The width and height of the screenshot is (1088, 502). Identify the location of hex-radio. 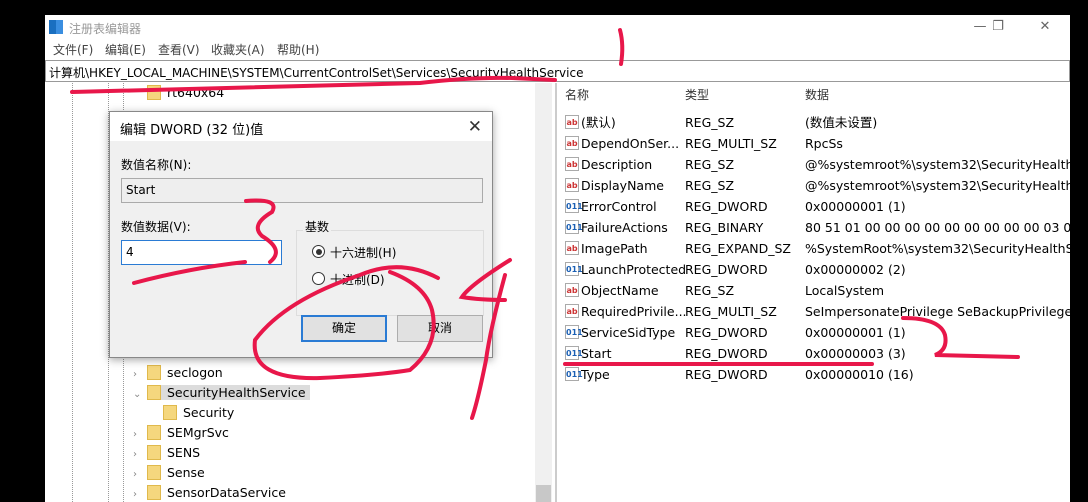
(318, 251).